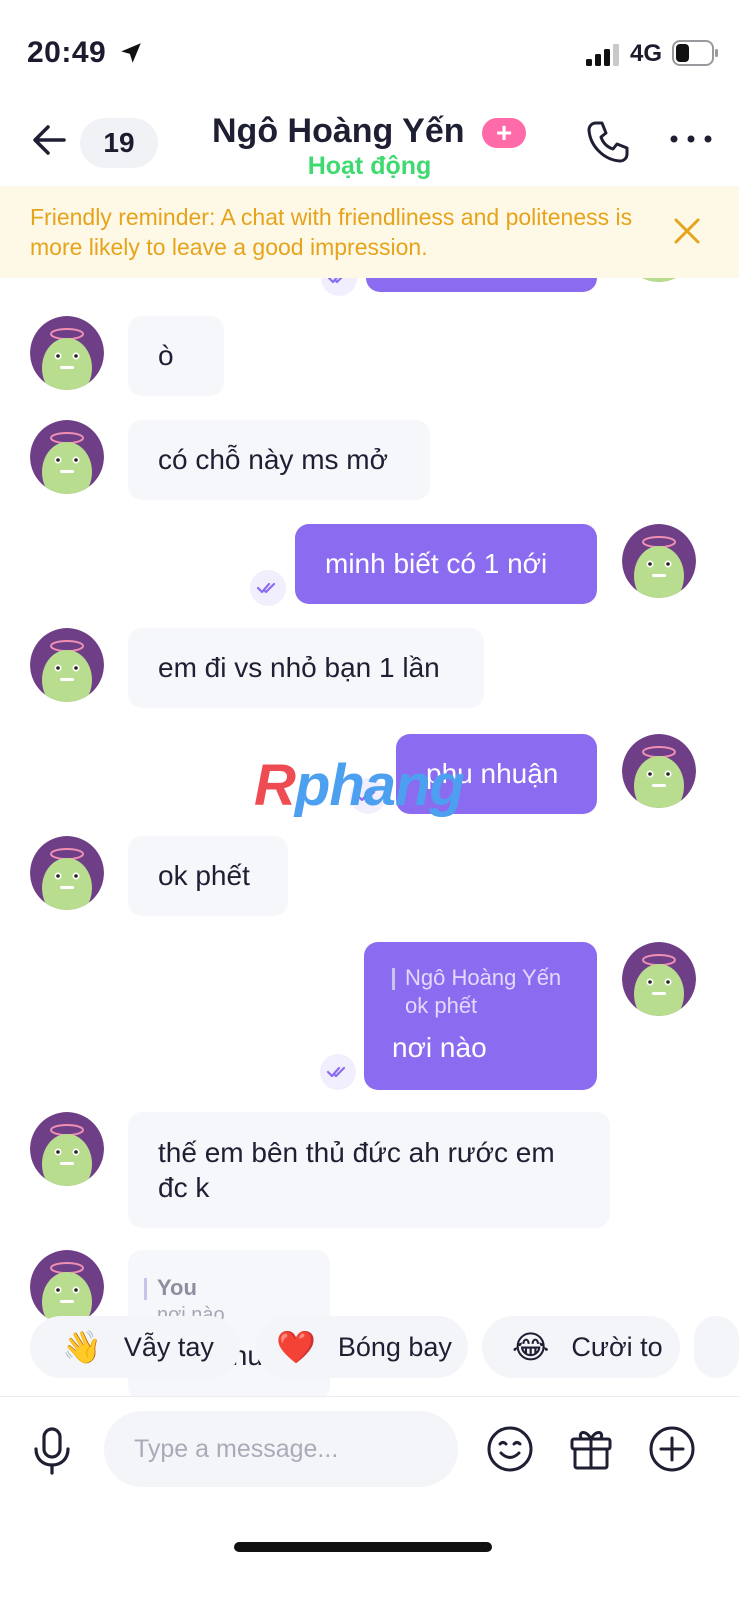  I want to click on message-input, so click(281, 1449).